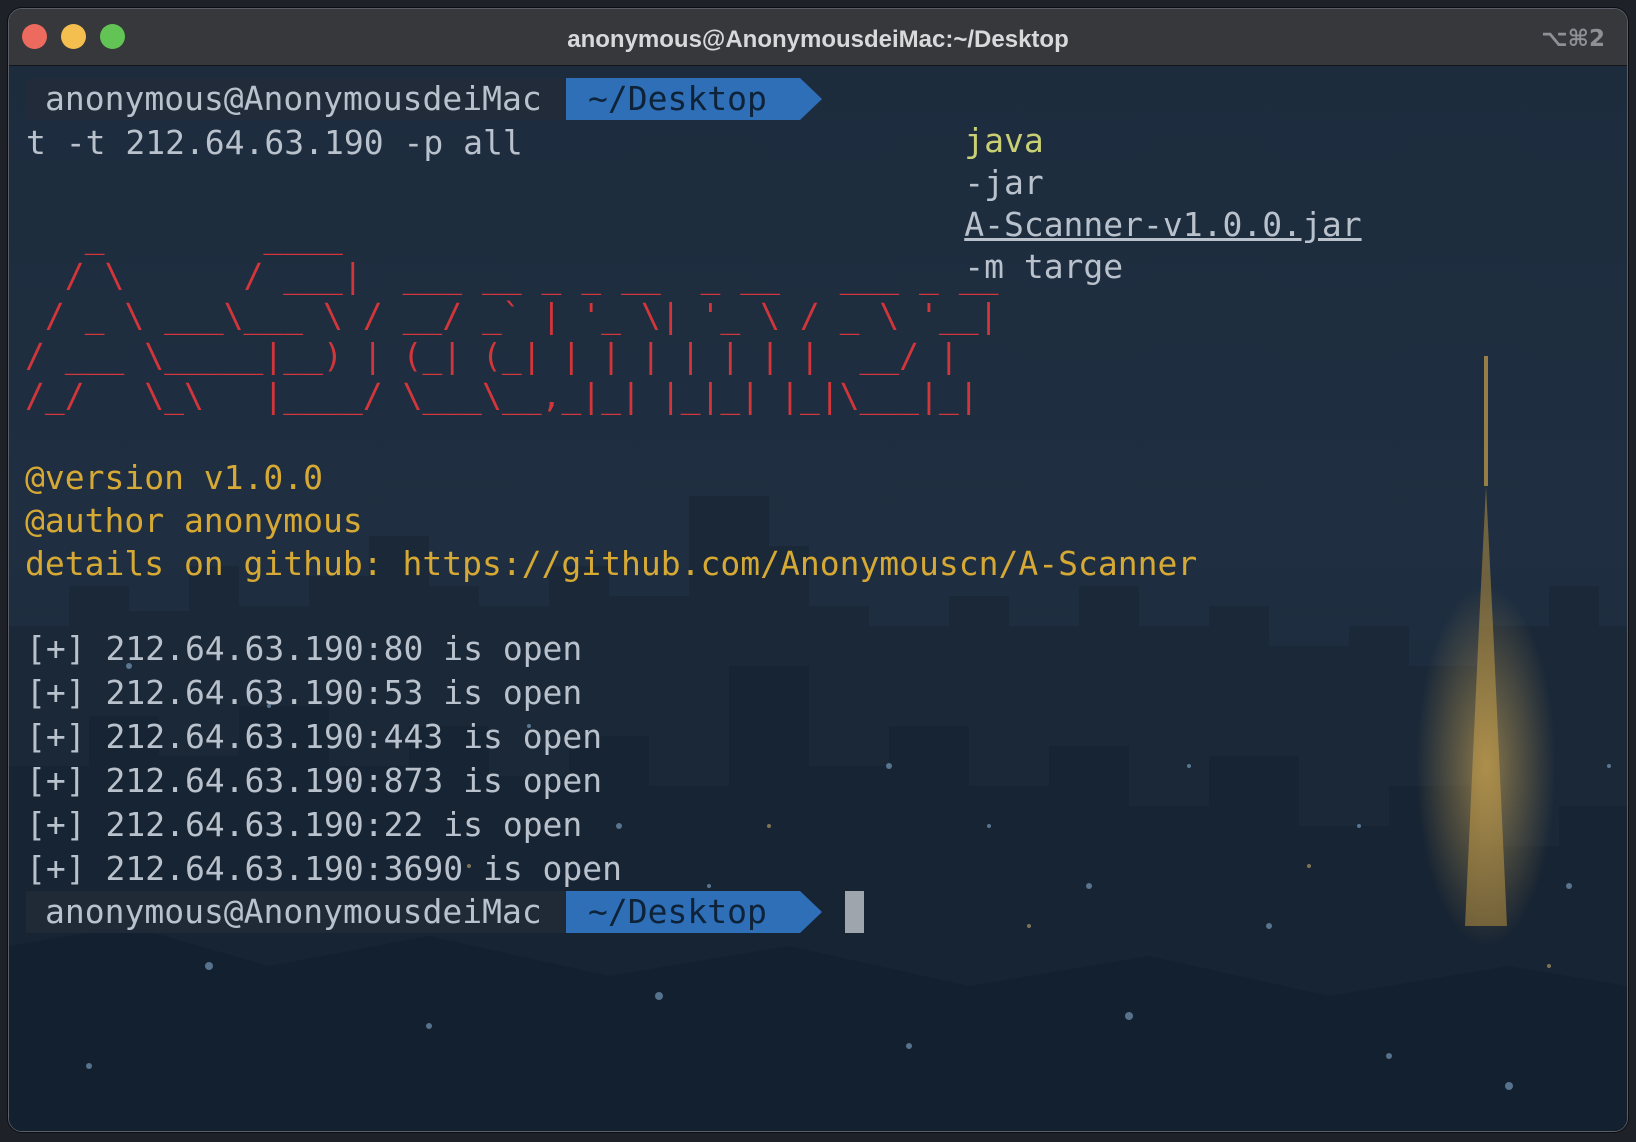 This screenshot has height=1142, width=1636. Describe the element at coordinates (1573, 39) in the screenshot. I see `window-shortcut: ⌥⌘2` at that location.